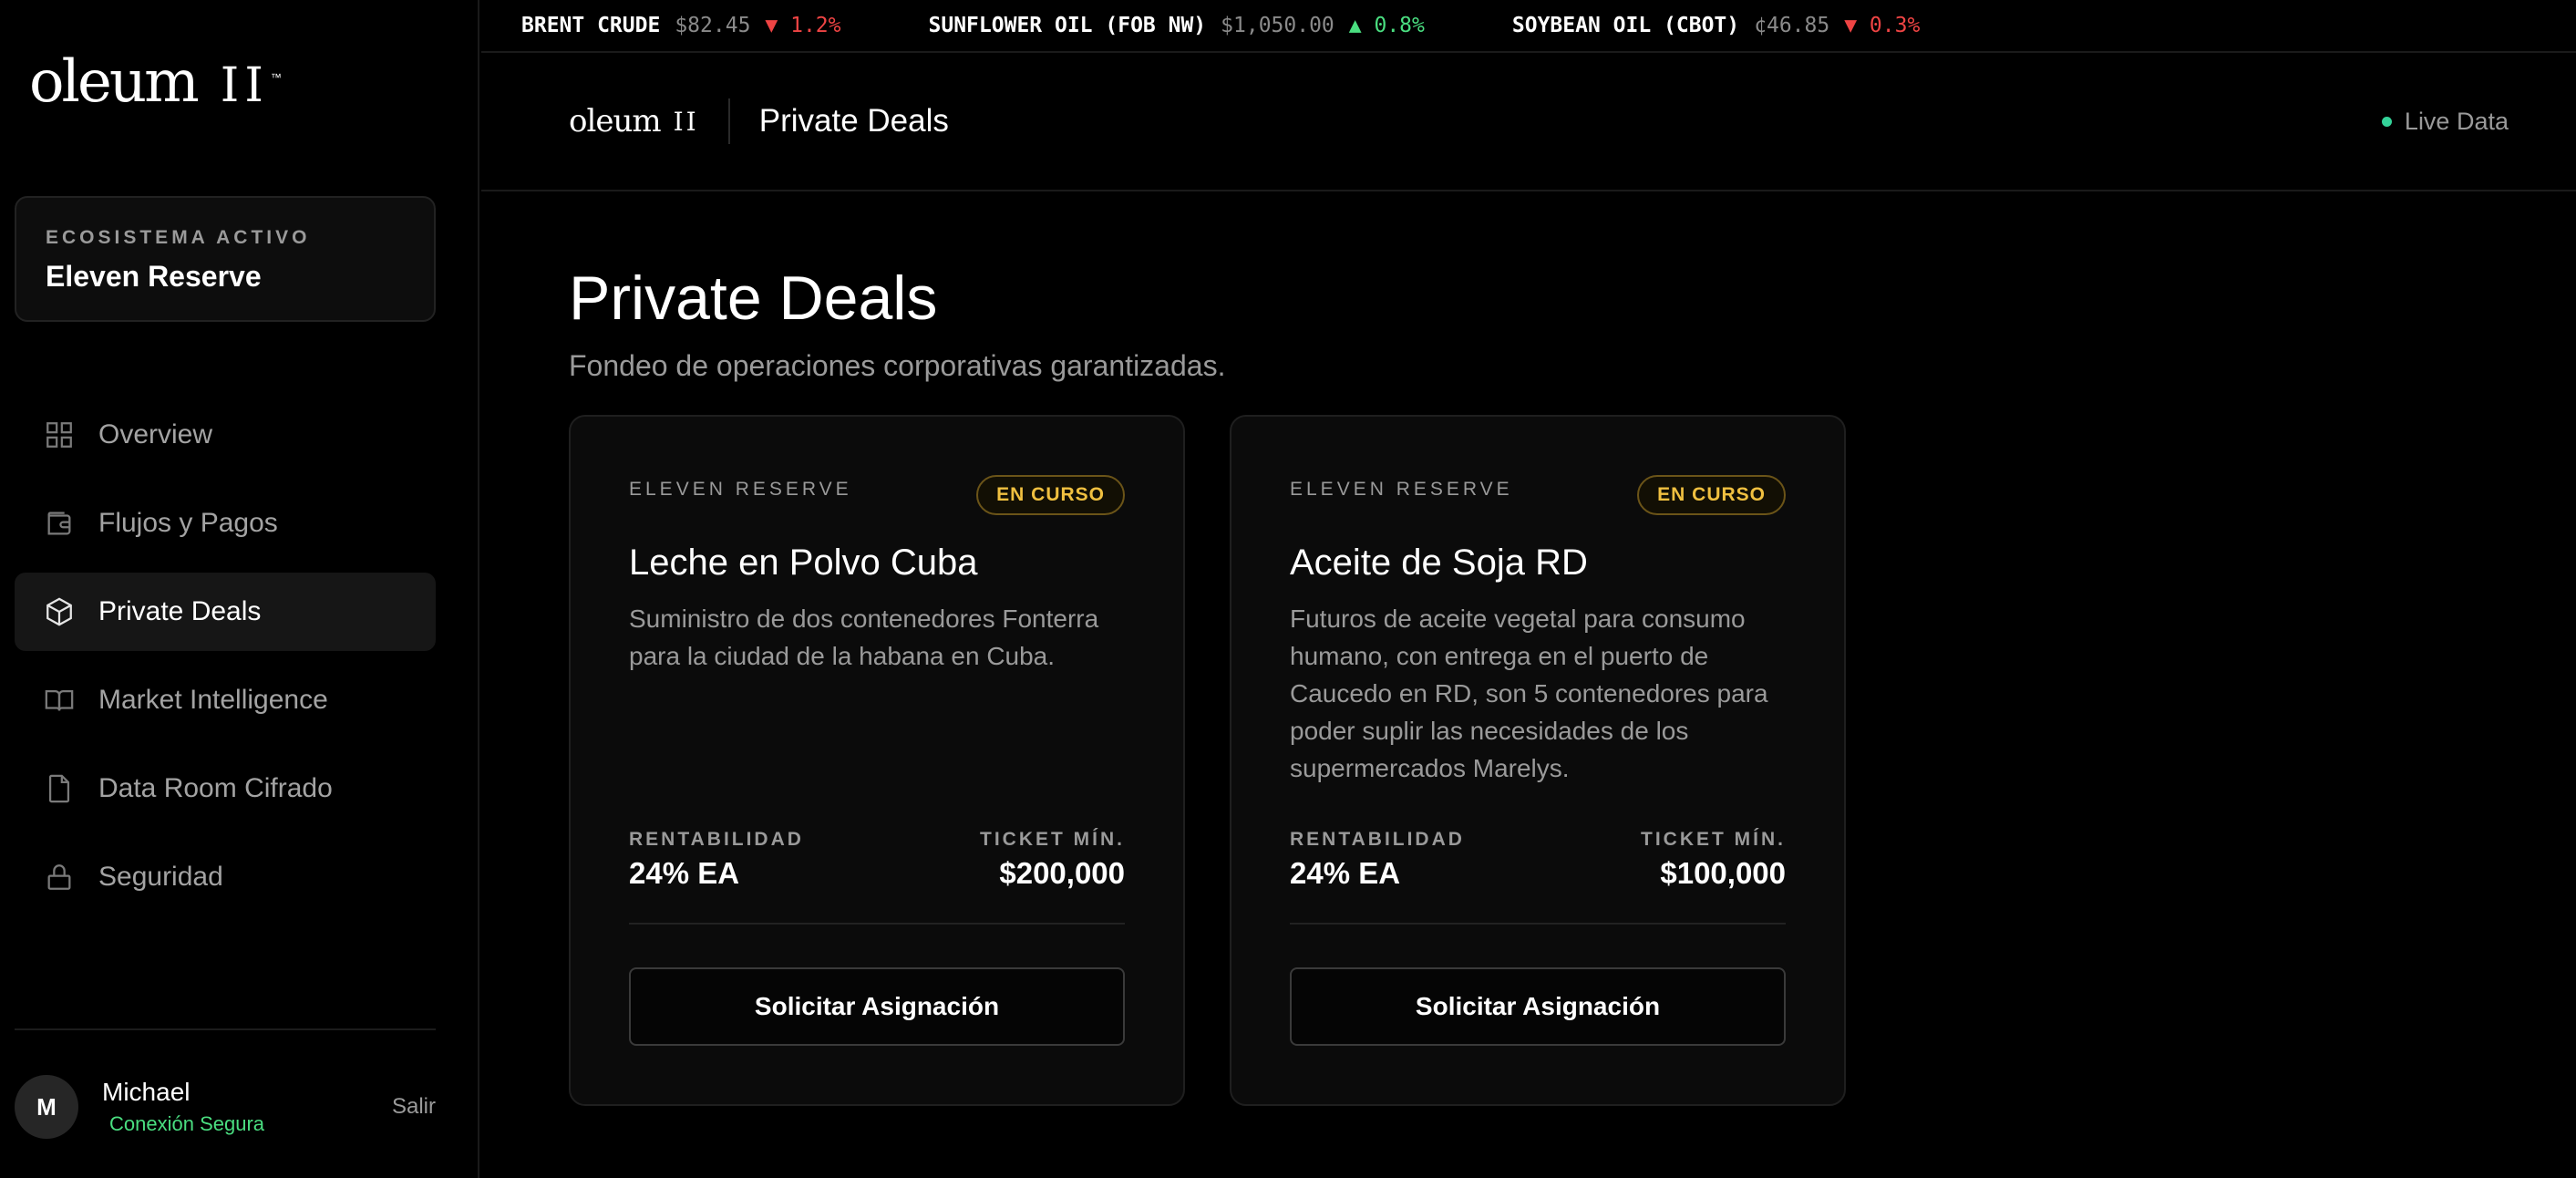 The height and width of the screenshot is (1178, 2576). What do you see at coordinates (154, 276) in the screenshot?
I see `ecosystem-name: Eleven Reserve` at bounding box center [154, 276].